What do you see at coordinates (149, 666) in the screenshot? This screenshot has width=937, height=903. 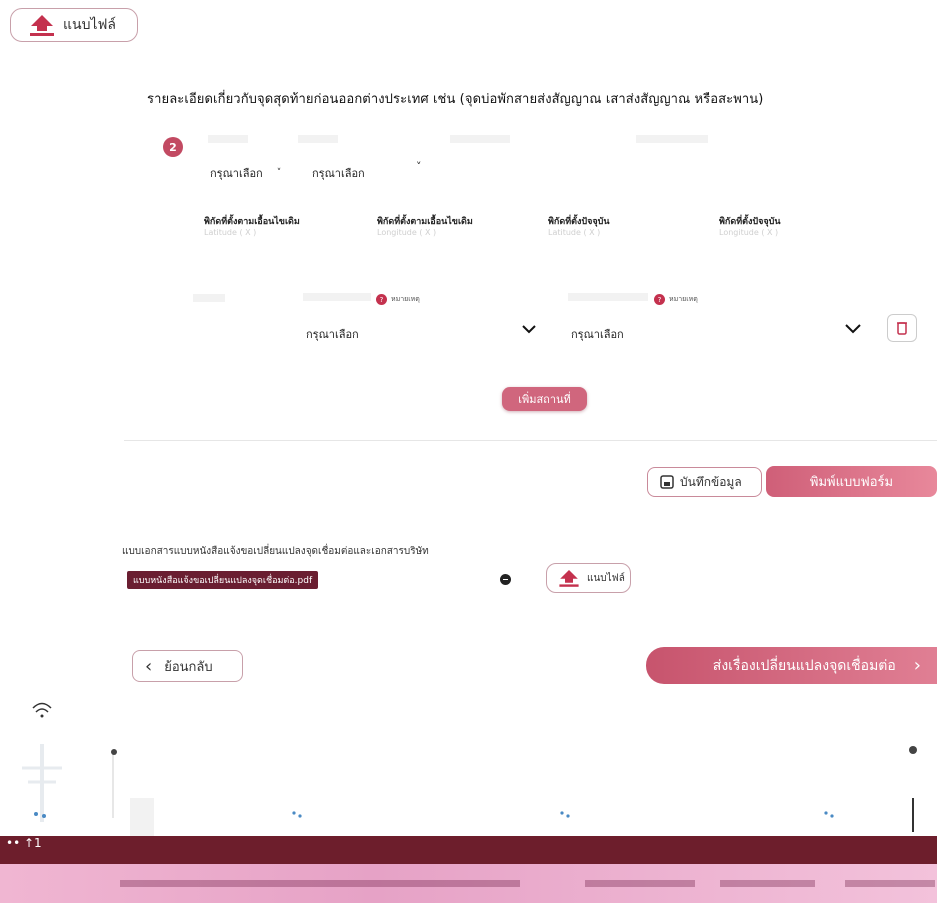 I see `chevron-left-icon: ‹` at bounding box center [149, 666].